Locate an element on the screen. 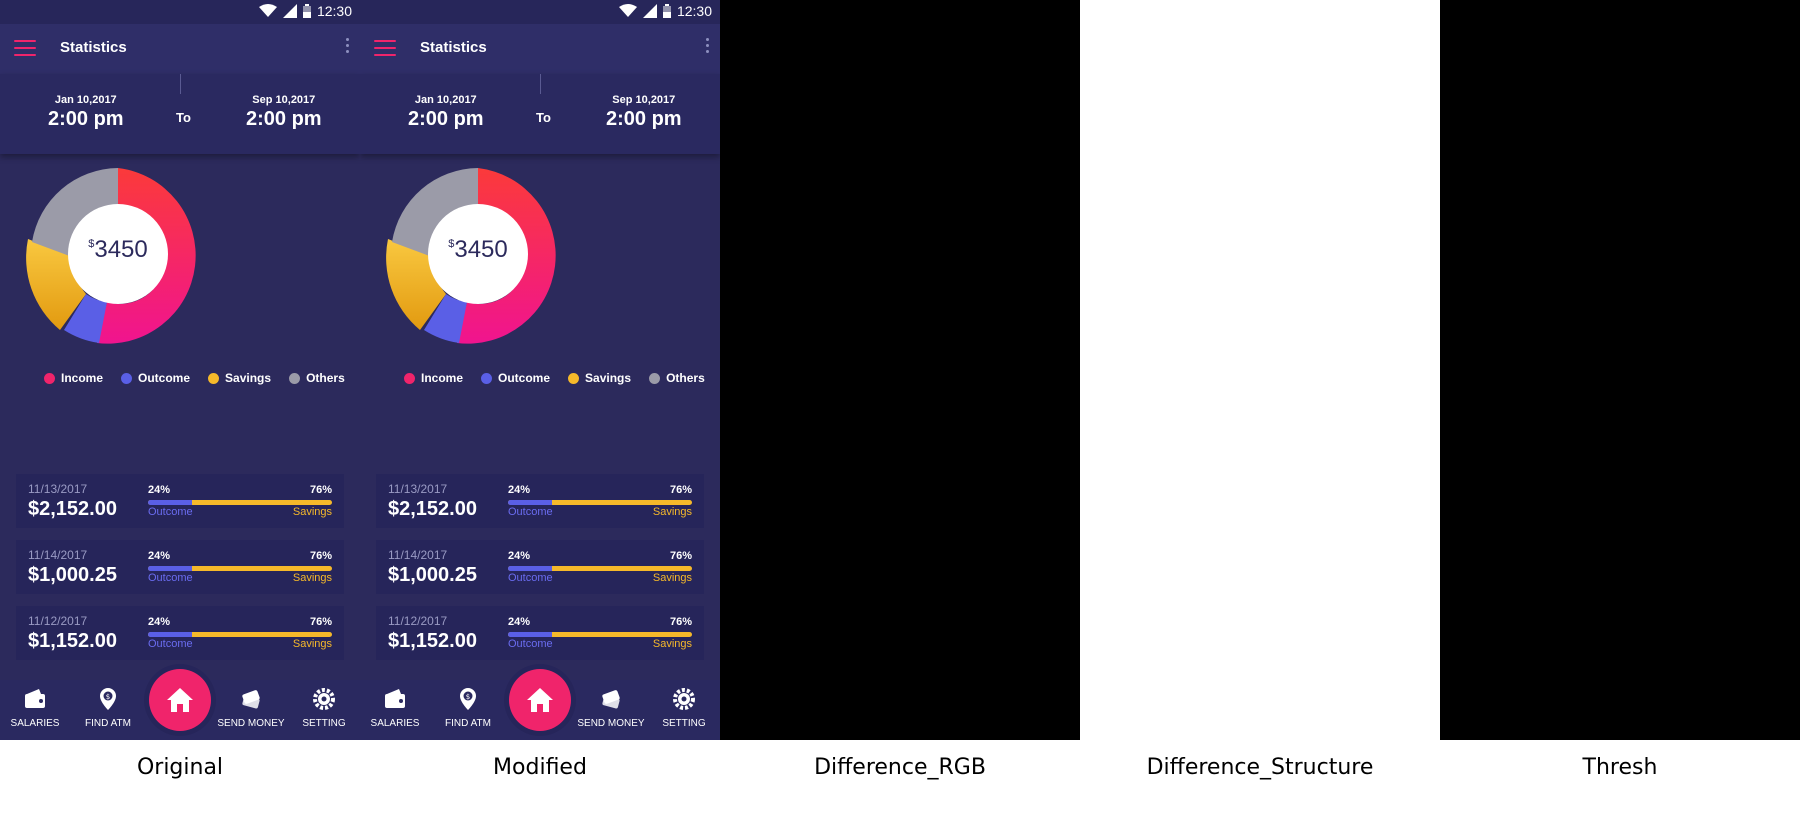  caption-original: Original is located at coordinates (180, 767).